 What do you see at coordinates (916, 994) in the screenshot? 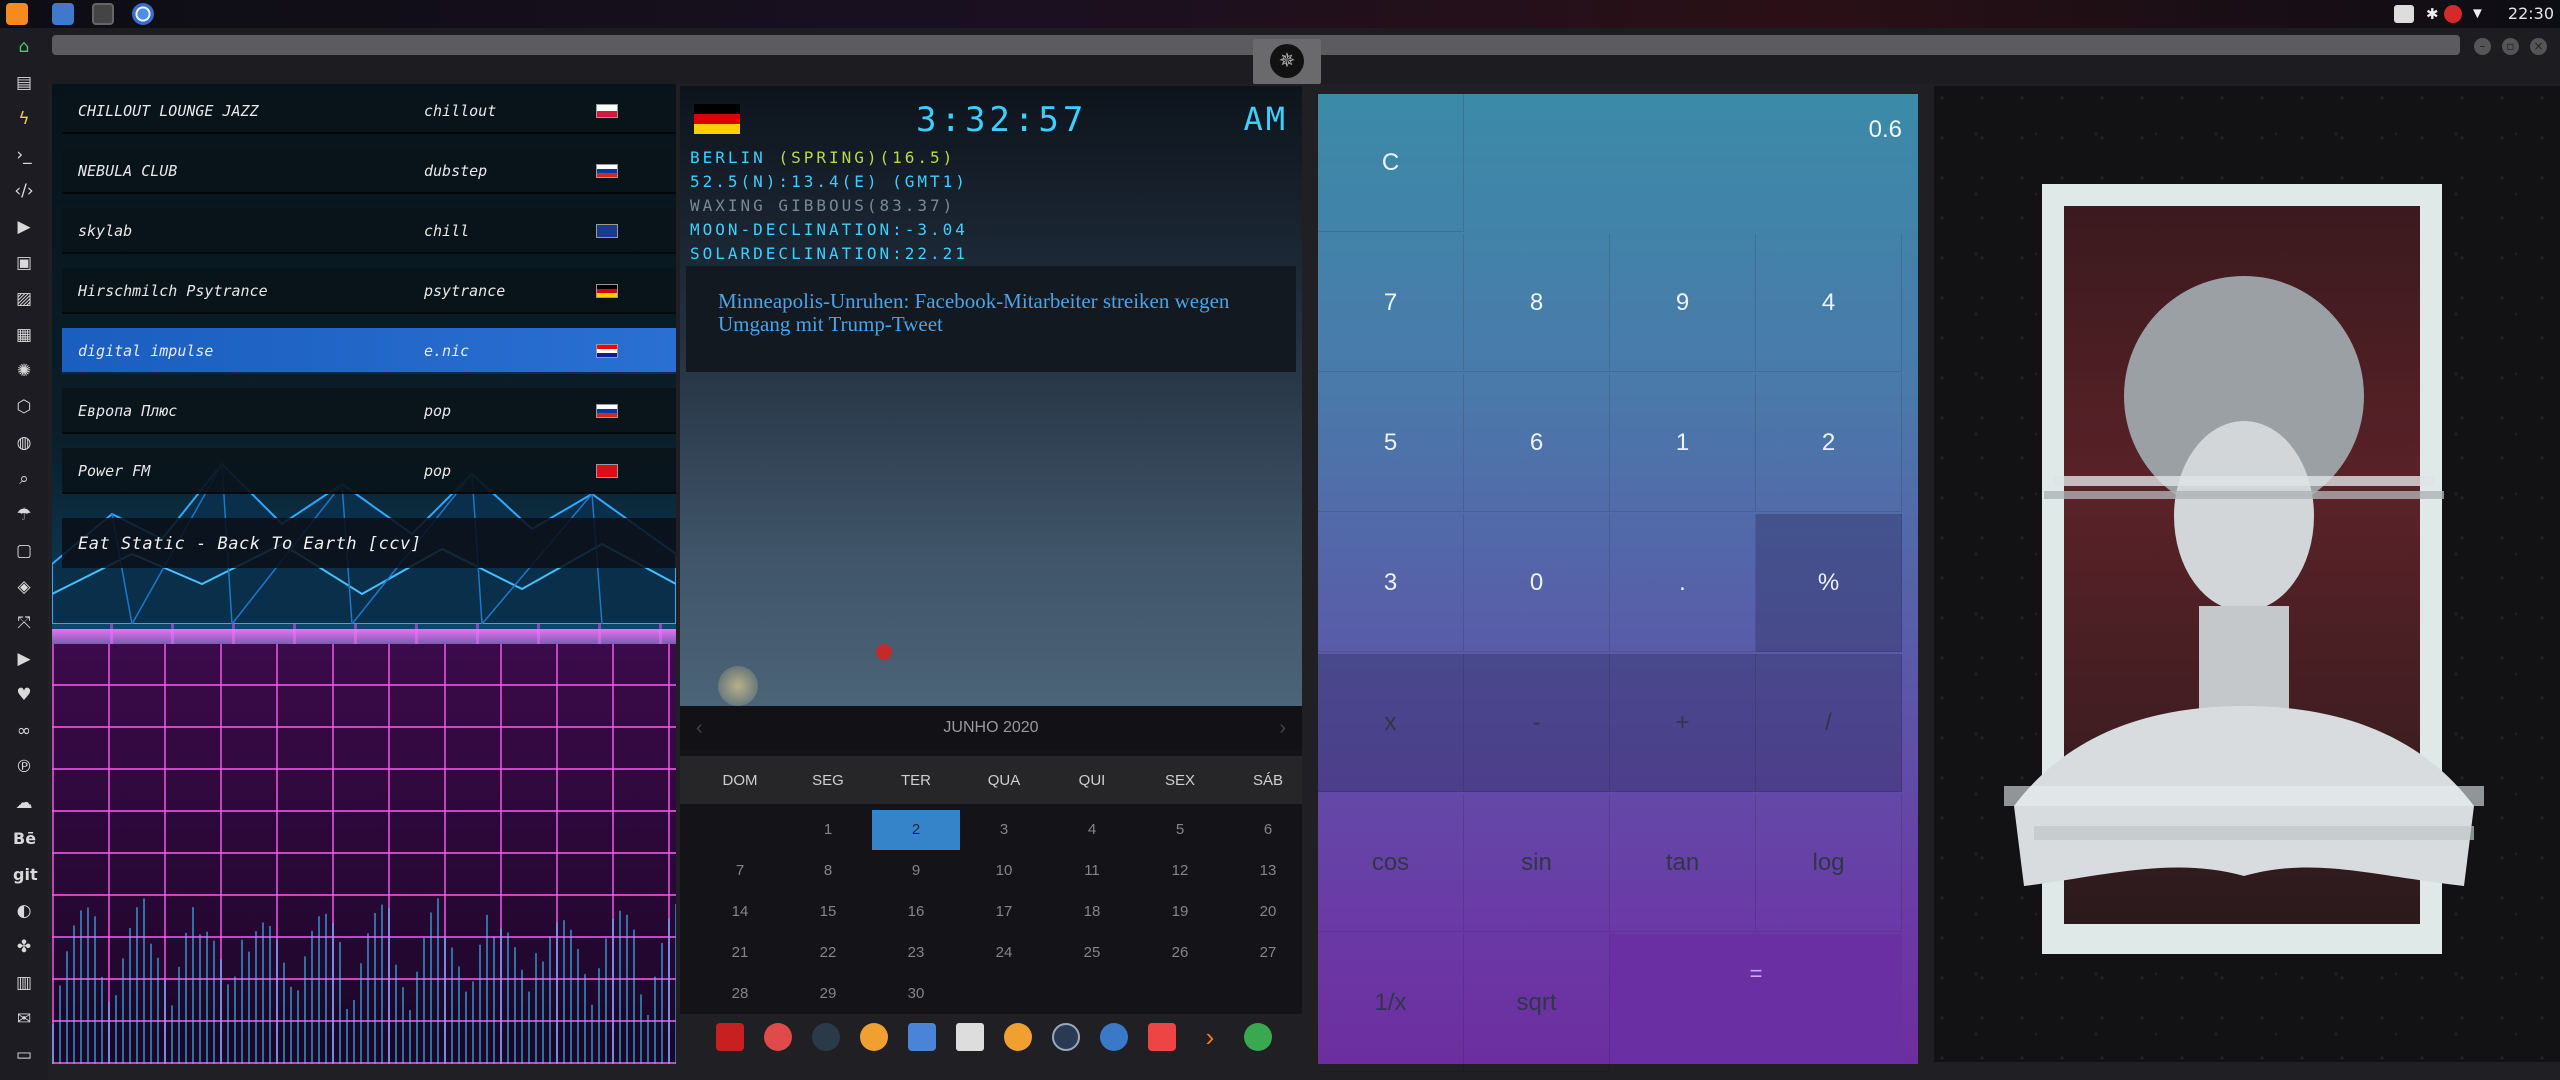
I see `calendar-day: 30` at bounding box center [916, 994].